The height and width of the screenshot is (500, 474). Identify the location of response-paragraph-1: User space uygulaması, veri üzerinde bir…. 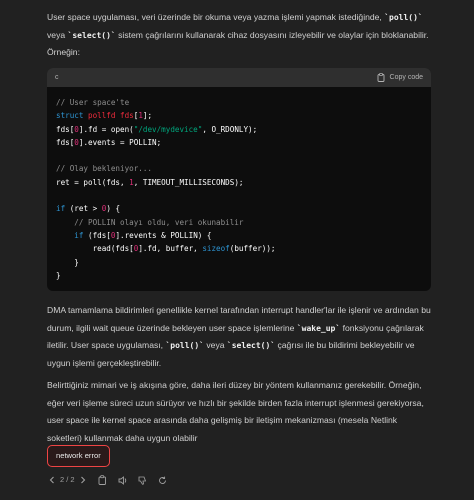
(238, 34).